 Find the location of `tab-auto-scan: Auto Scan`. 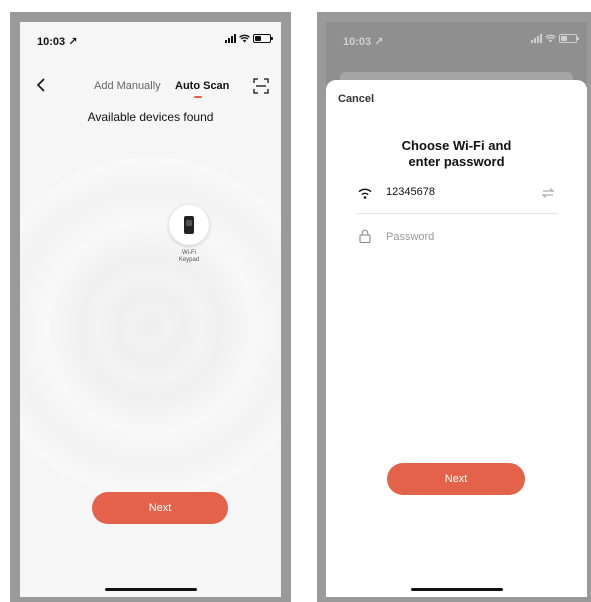

tab-auto-scan: Auto Scan is located at coordinates (202, 86).